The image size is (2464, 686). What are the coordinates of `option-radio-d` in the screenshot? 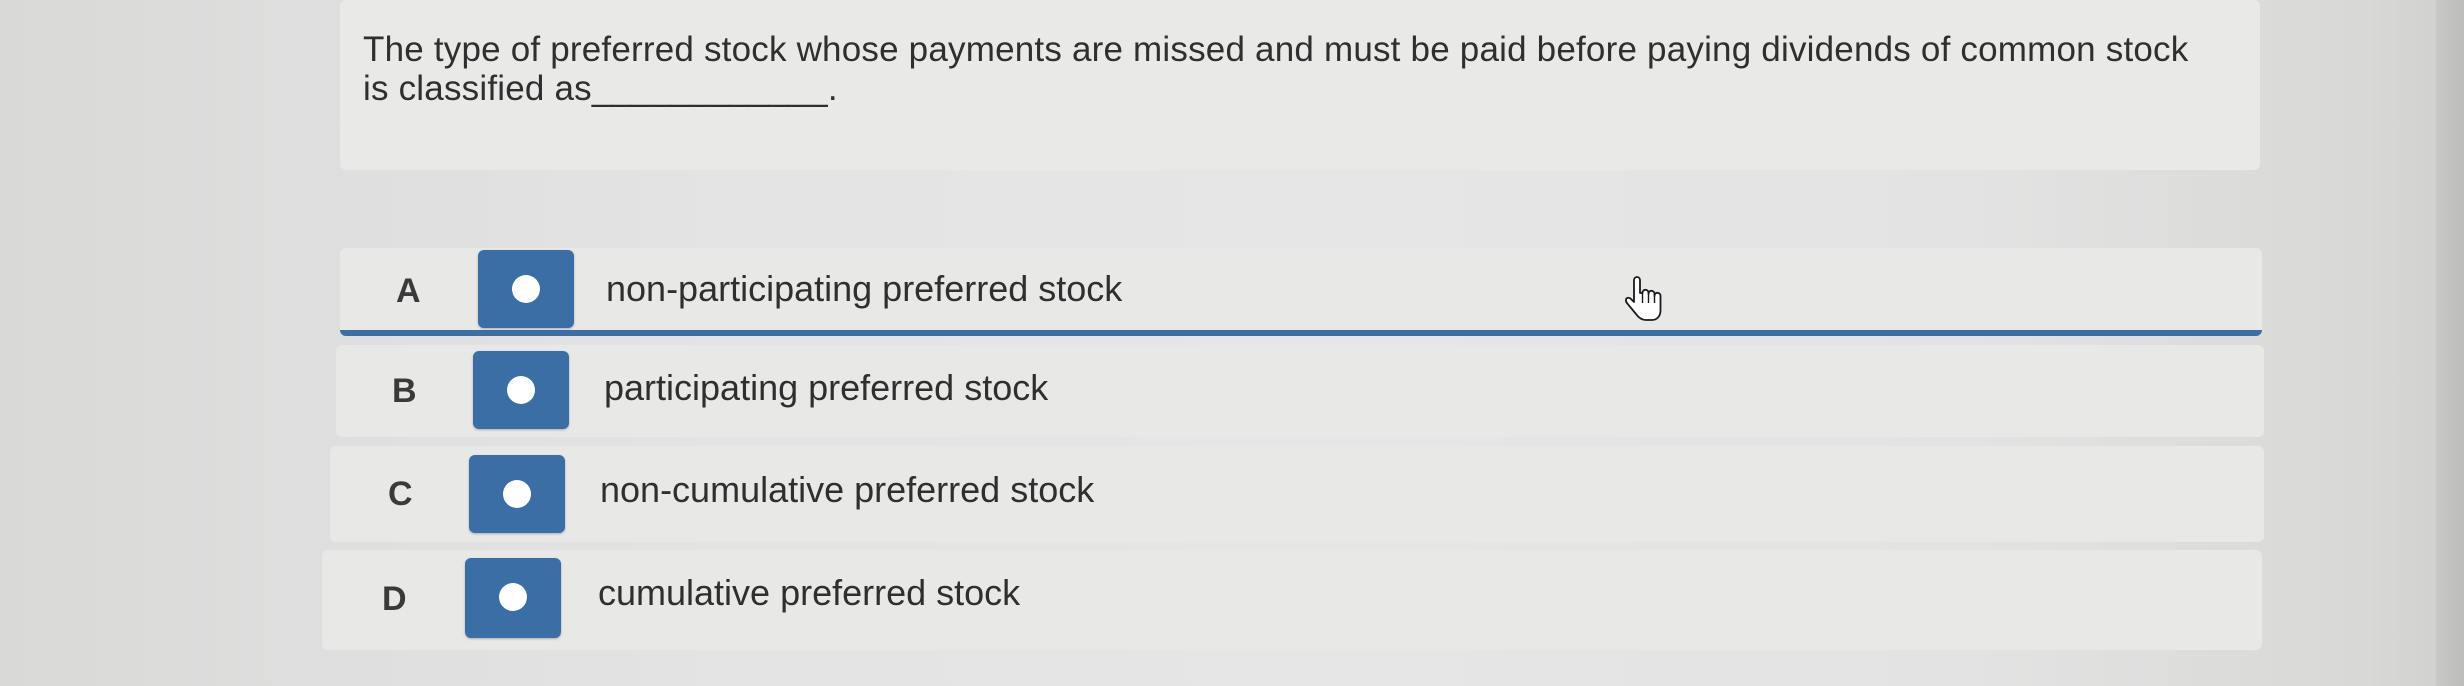 It's located at (513, 598).